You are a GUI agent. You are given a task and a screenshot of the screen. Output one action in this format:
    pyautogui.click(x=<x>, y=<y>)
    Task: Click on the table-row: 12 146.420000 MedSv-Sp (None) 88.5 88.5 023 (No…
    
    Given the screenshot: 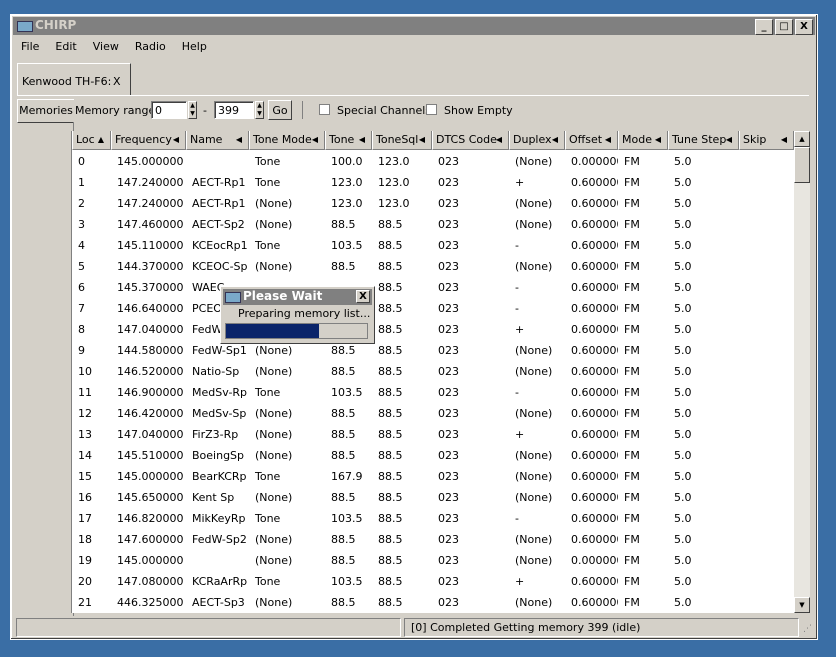 What is the action you would take?
    pyautogui.click(x=433, y=413)
    